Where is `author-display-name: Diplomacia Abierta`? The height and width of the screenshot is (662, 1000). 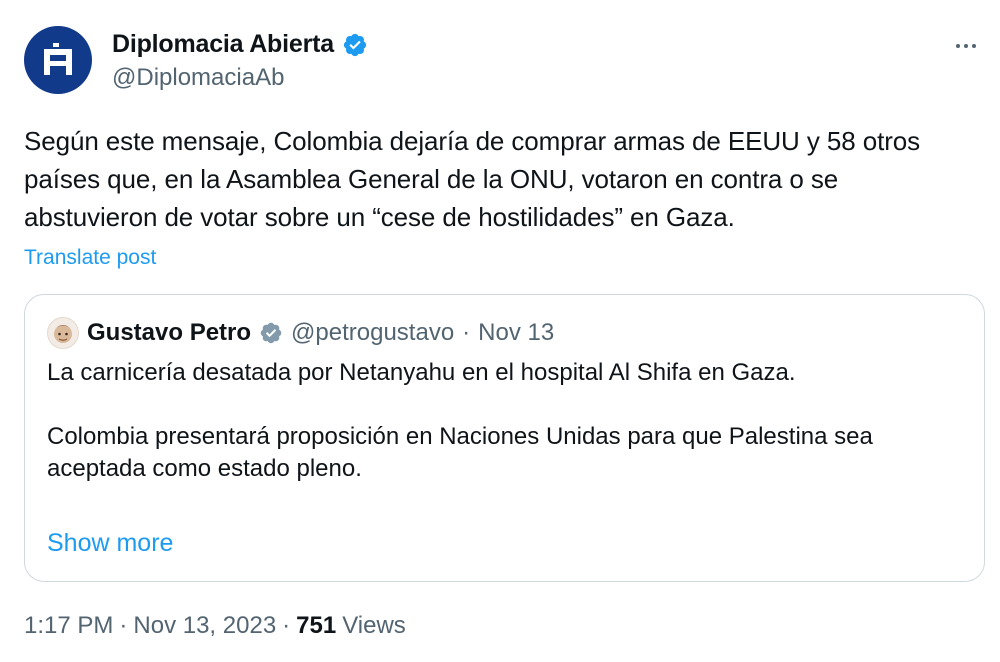 author-display-name: Diplomacia Abierta is located at coordinates (223, 44).